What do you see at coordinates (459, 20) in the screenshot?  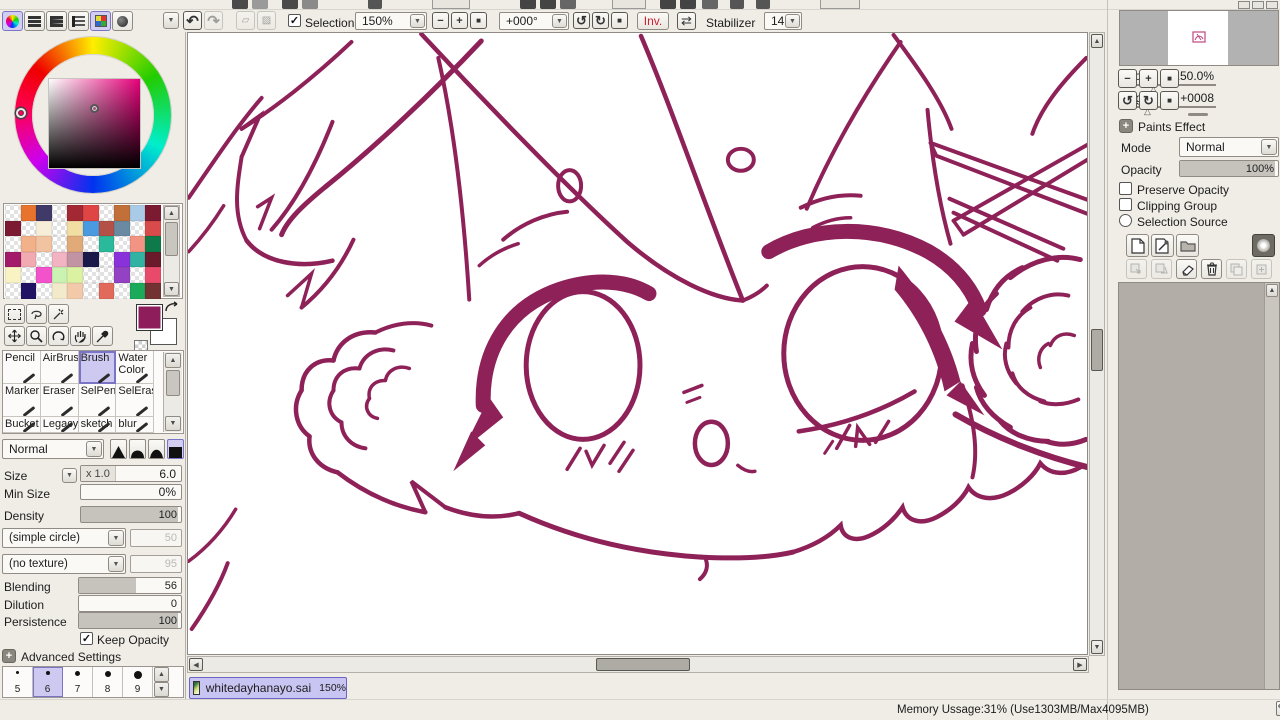 I see `zoom-in-button: +` at bounding box center [459, 20].